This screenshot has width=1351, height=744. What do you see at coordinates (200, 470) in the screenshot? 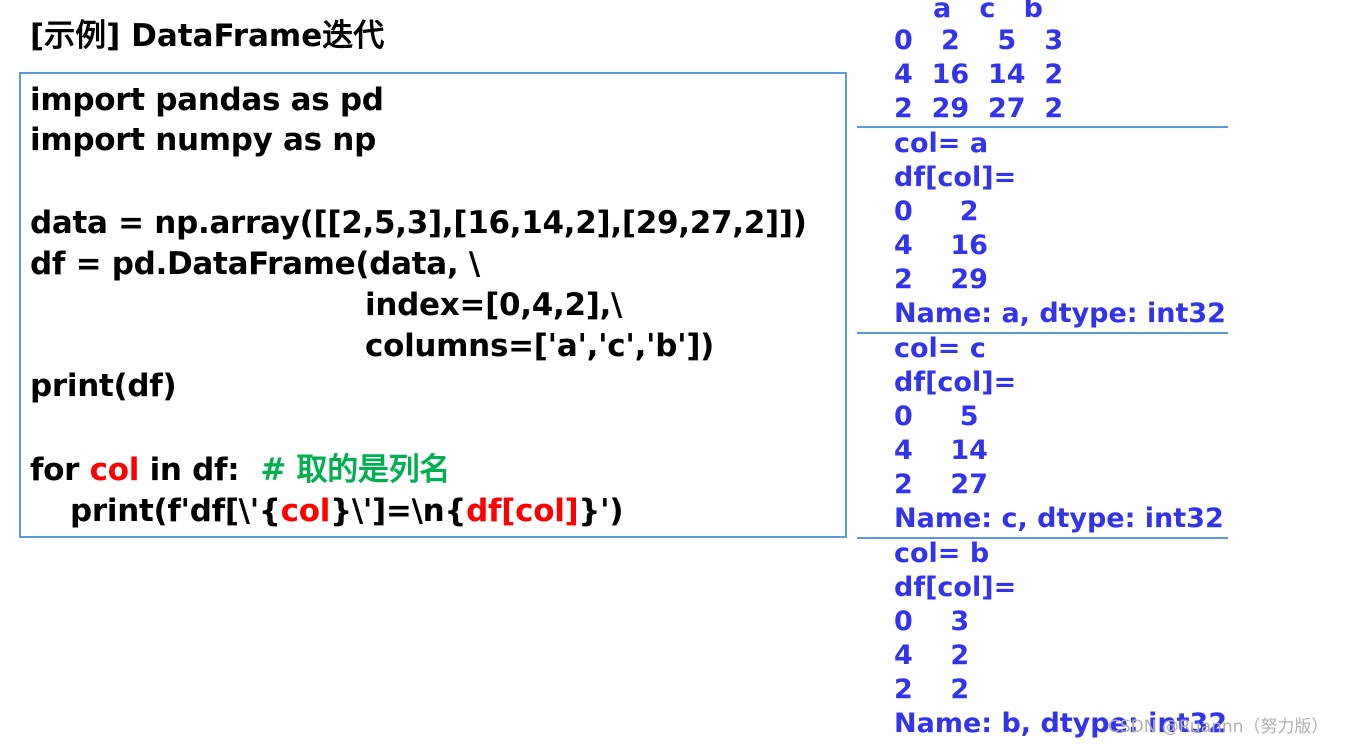
I see `in-df-text: in df:` at bounding box center [200, 470].